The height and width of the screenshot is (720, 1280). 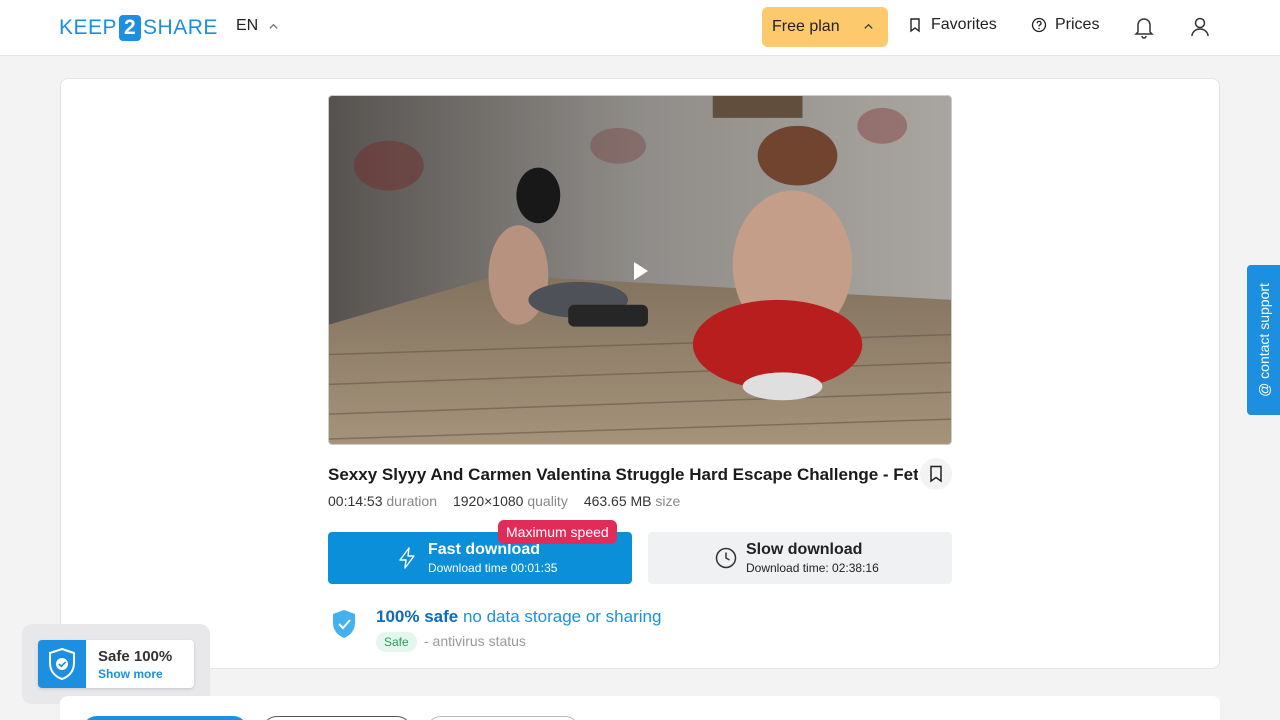 I want to click on logo-keep: KEEP, so click(x=88, y=27).